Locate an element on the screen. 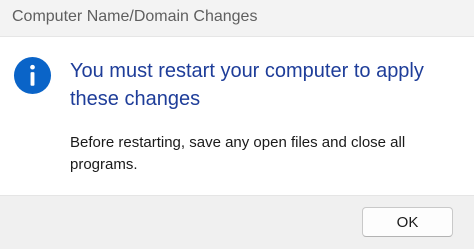  info-icon is located at coordinates (32, 75).